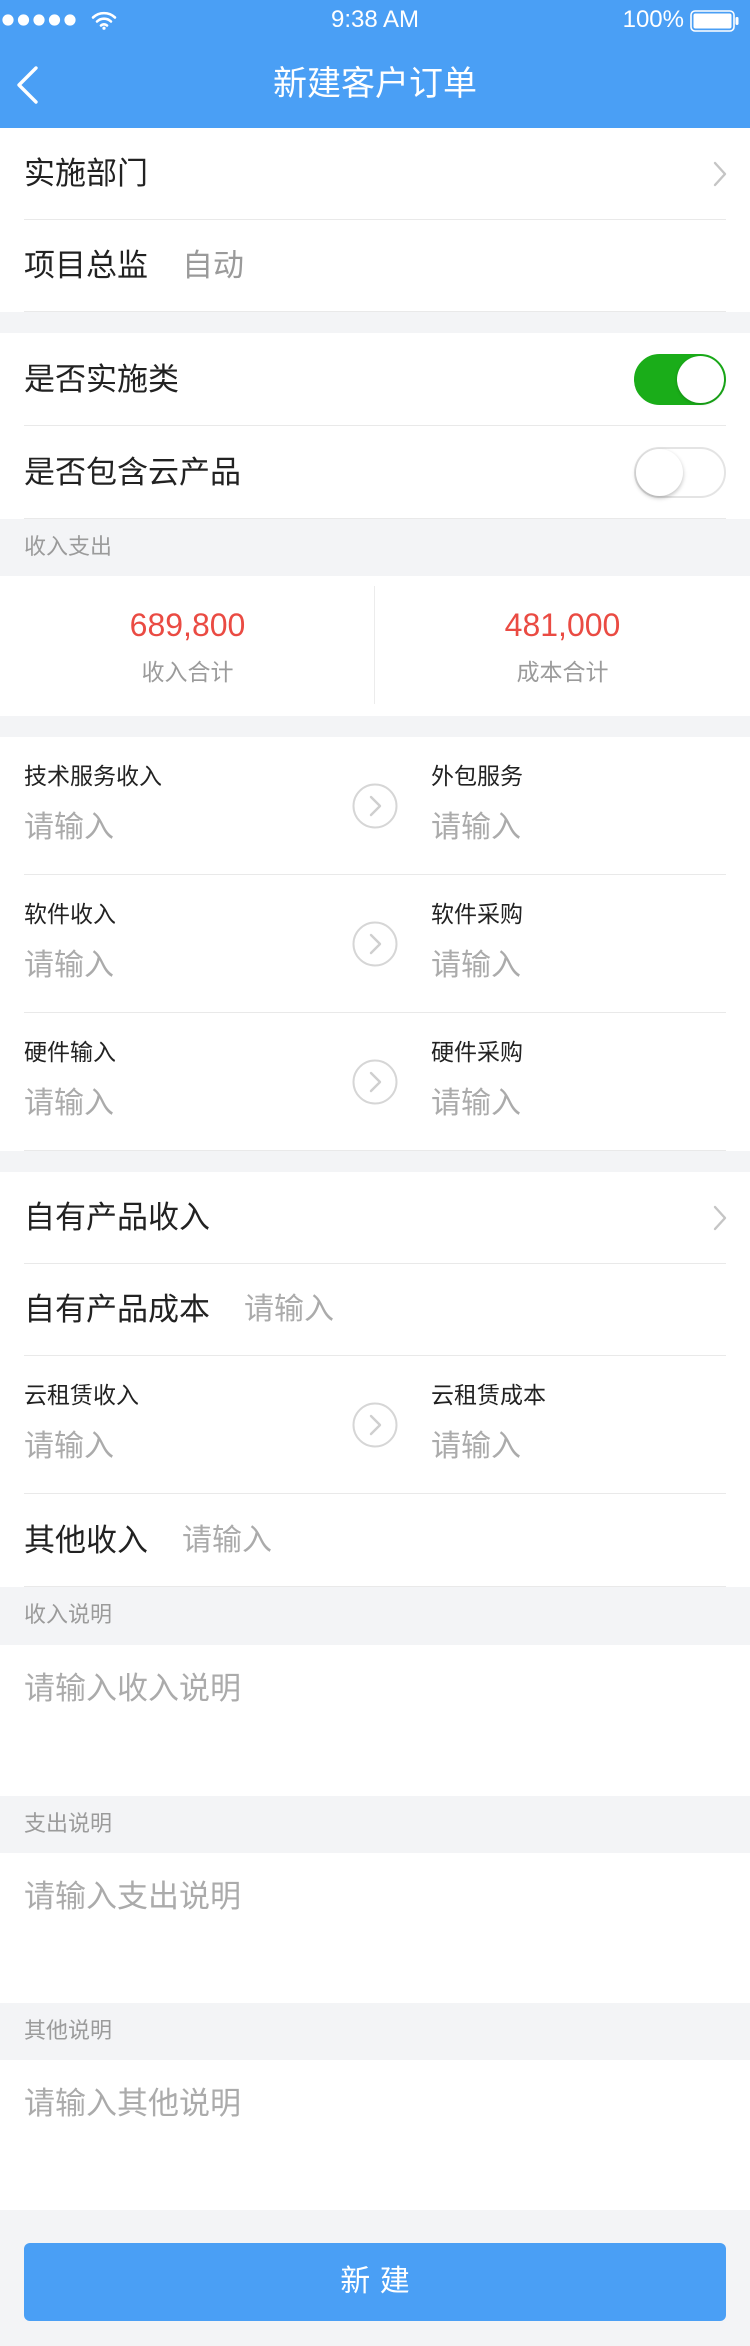  Describe the element at coordinates (68, 1615) in the screenshot. I see `income-note-header: 收入说明` at that location.